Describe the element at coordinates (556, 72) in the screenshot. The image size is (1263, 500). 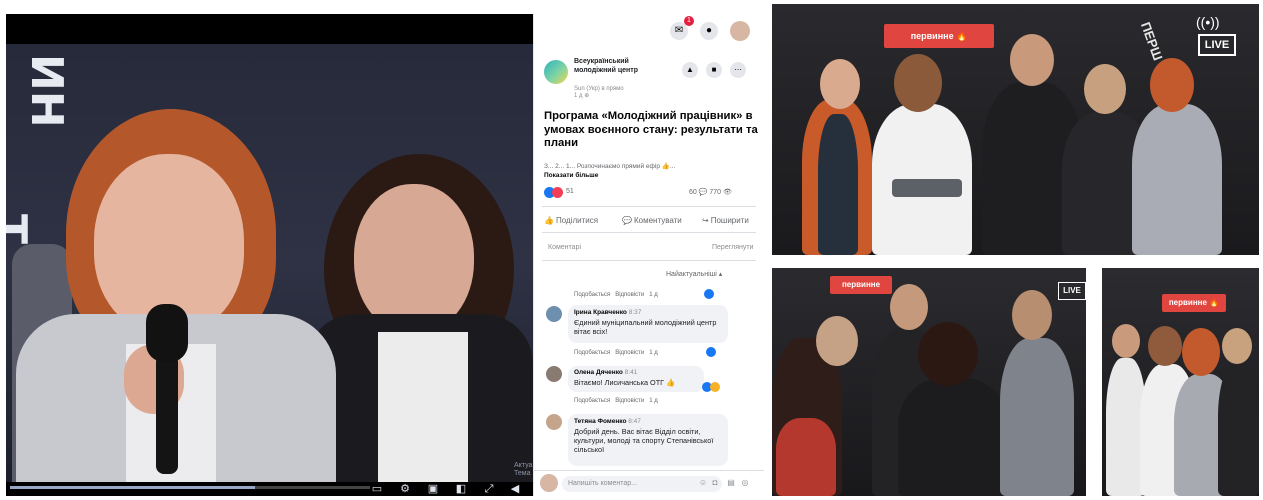
I see `page-logo` at that location.